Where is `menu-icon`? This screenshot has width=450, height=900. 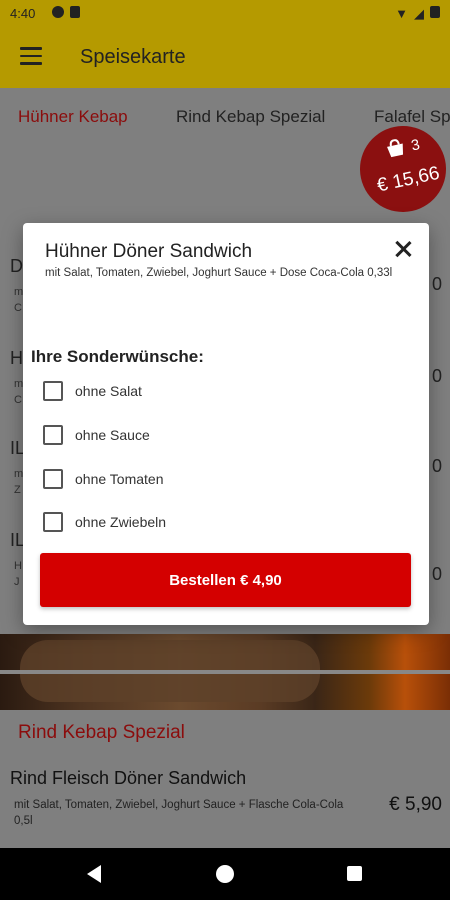 menu-icon is located at coordinates (31, 58).